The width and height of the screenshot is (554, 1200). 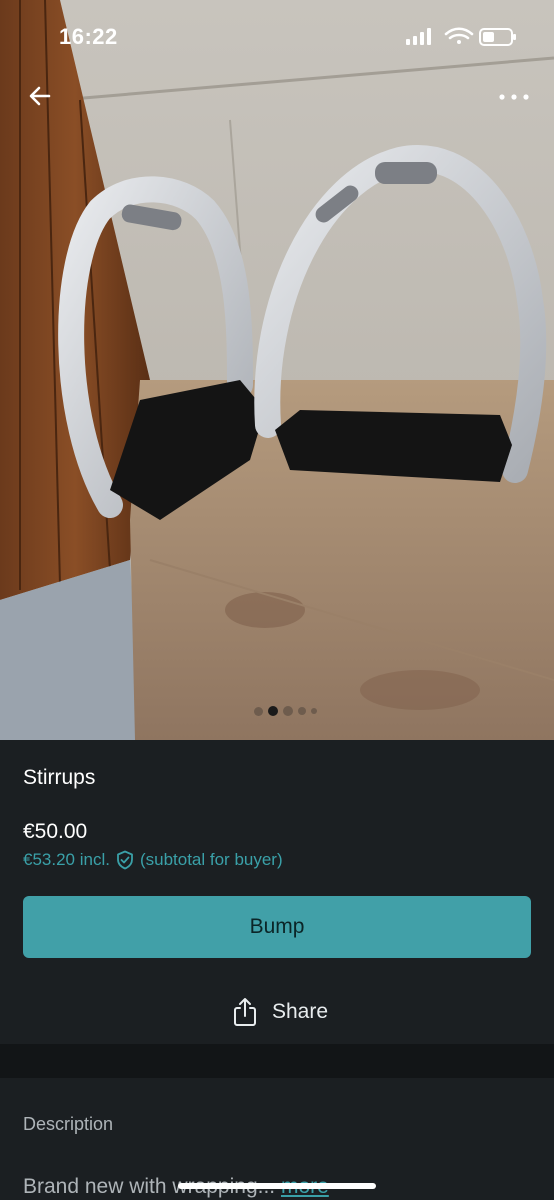 I want to click on buyer-price-amount: €53.20 incl., so click(x=66, y=859).